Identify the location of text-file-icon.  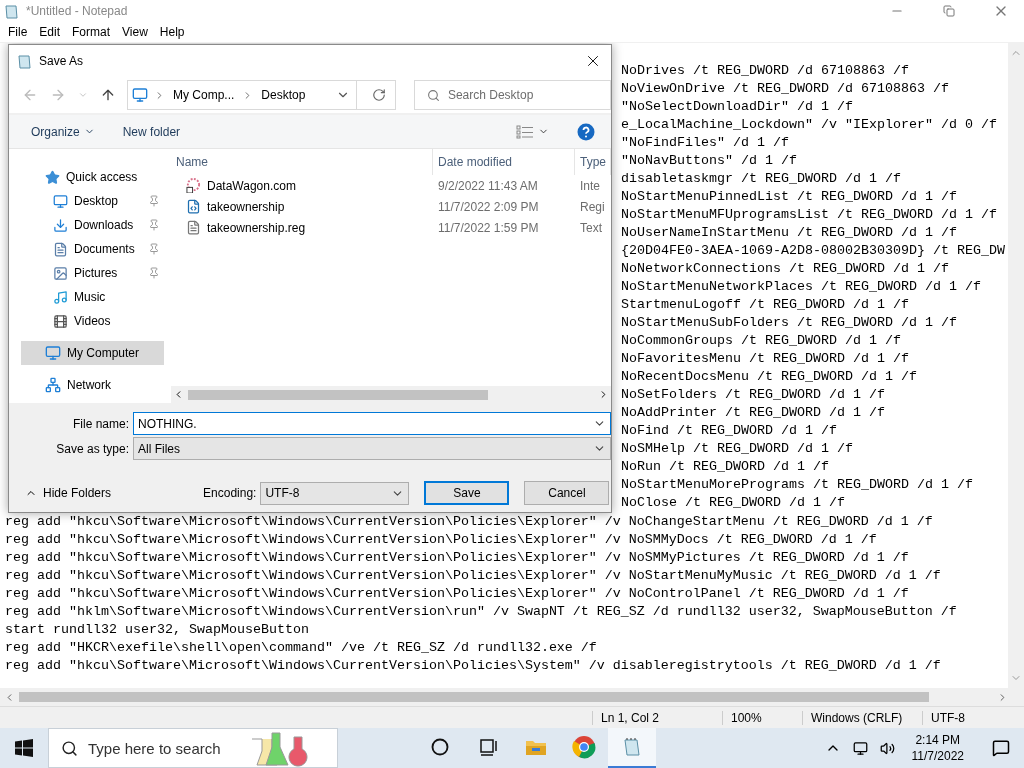
(193, 227).